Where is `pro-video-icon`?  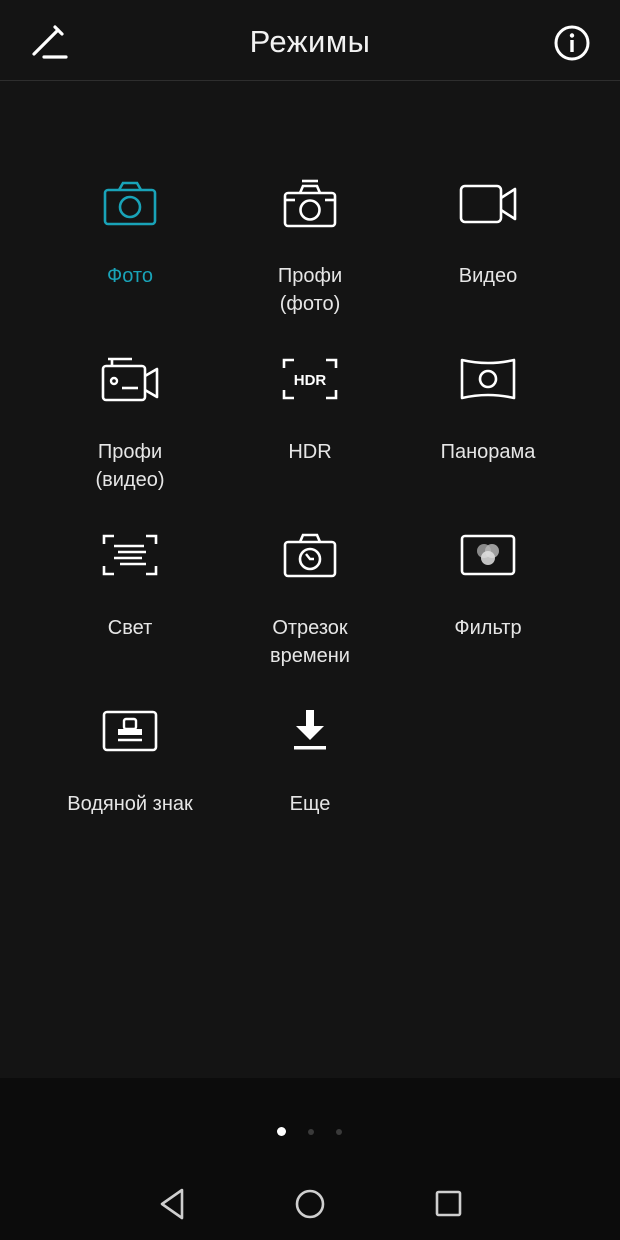 pro-video-icon is located at coordinates (130, 379).